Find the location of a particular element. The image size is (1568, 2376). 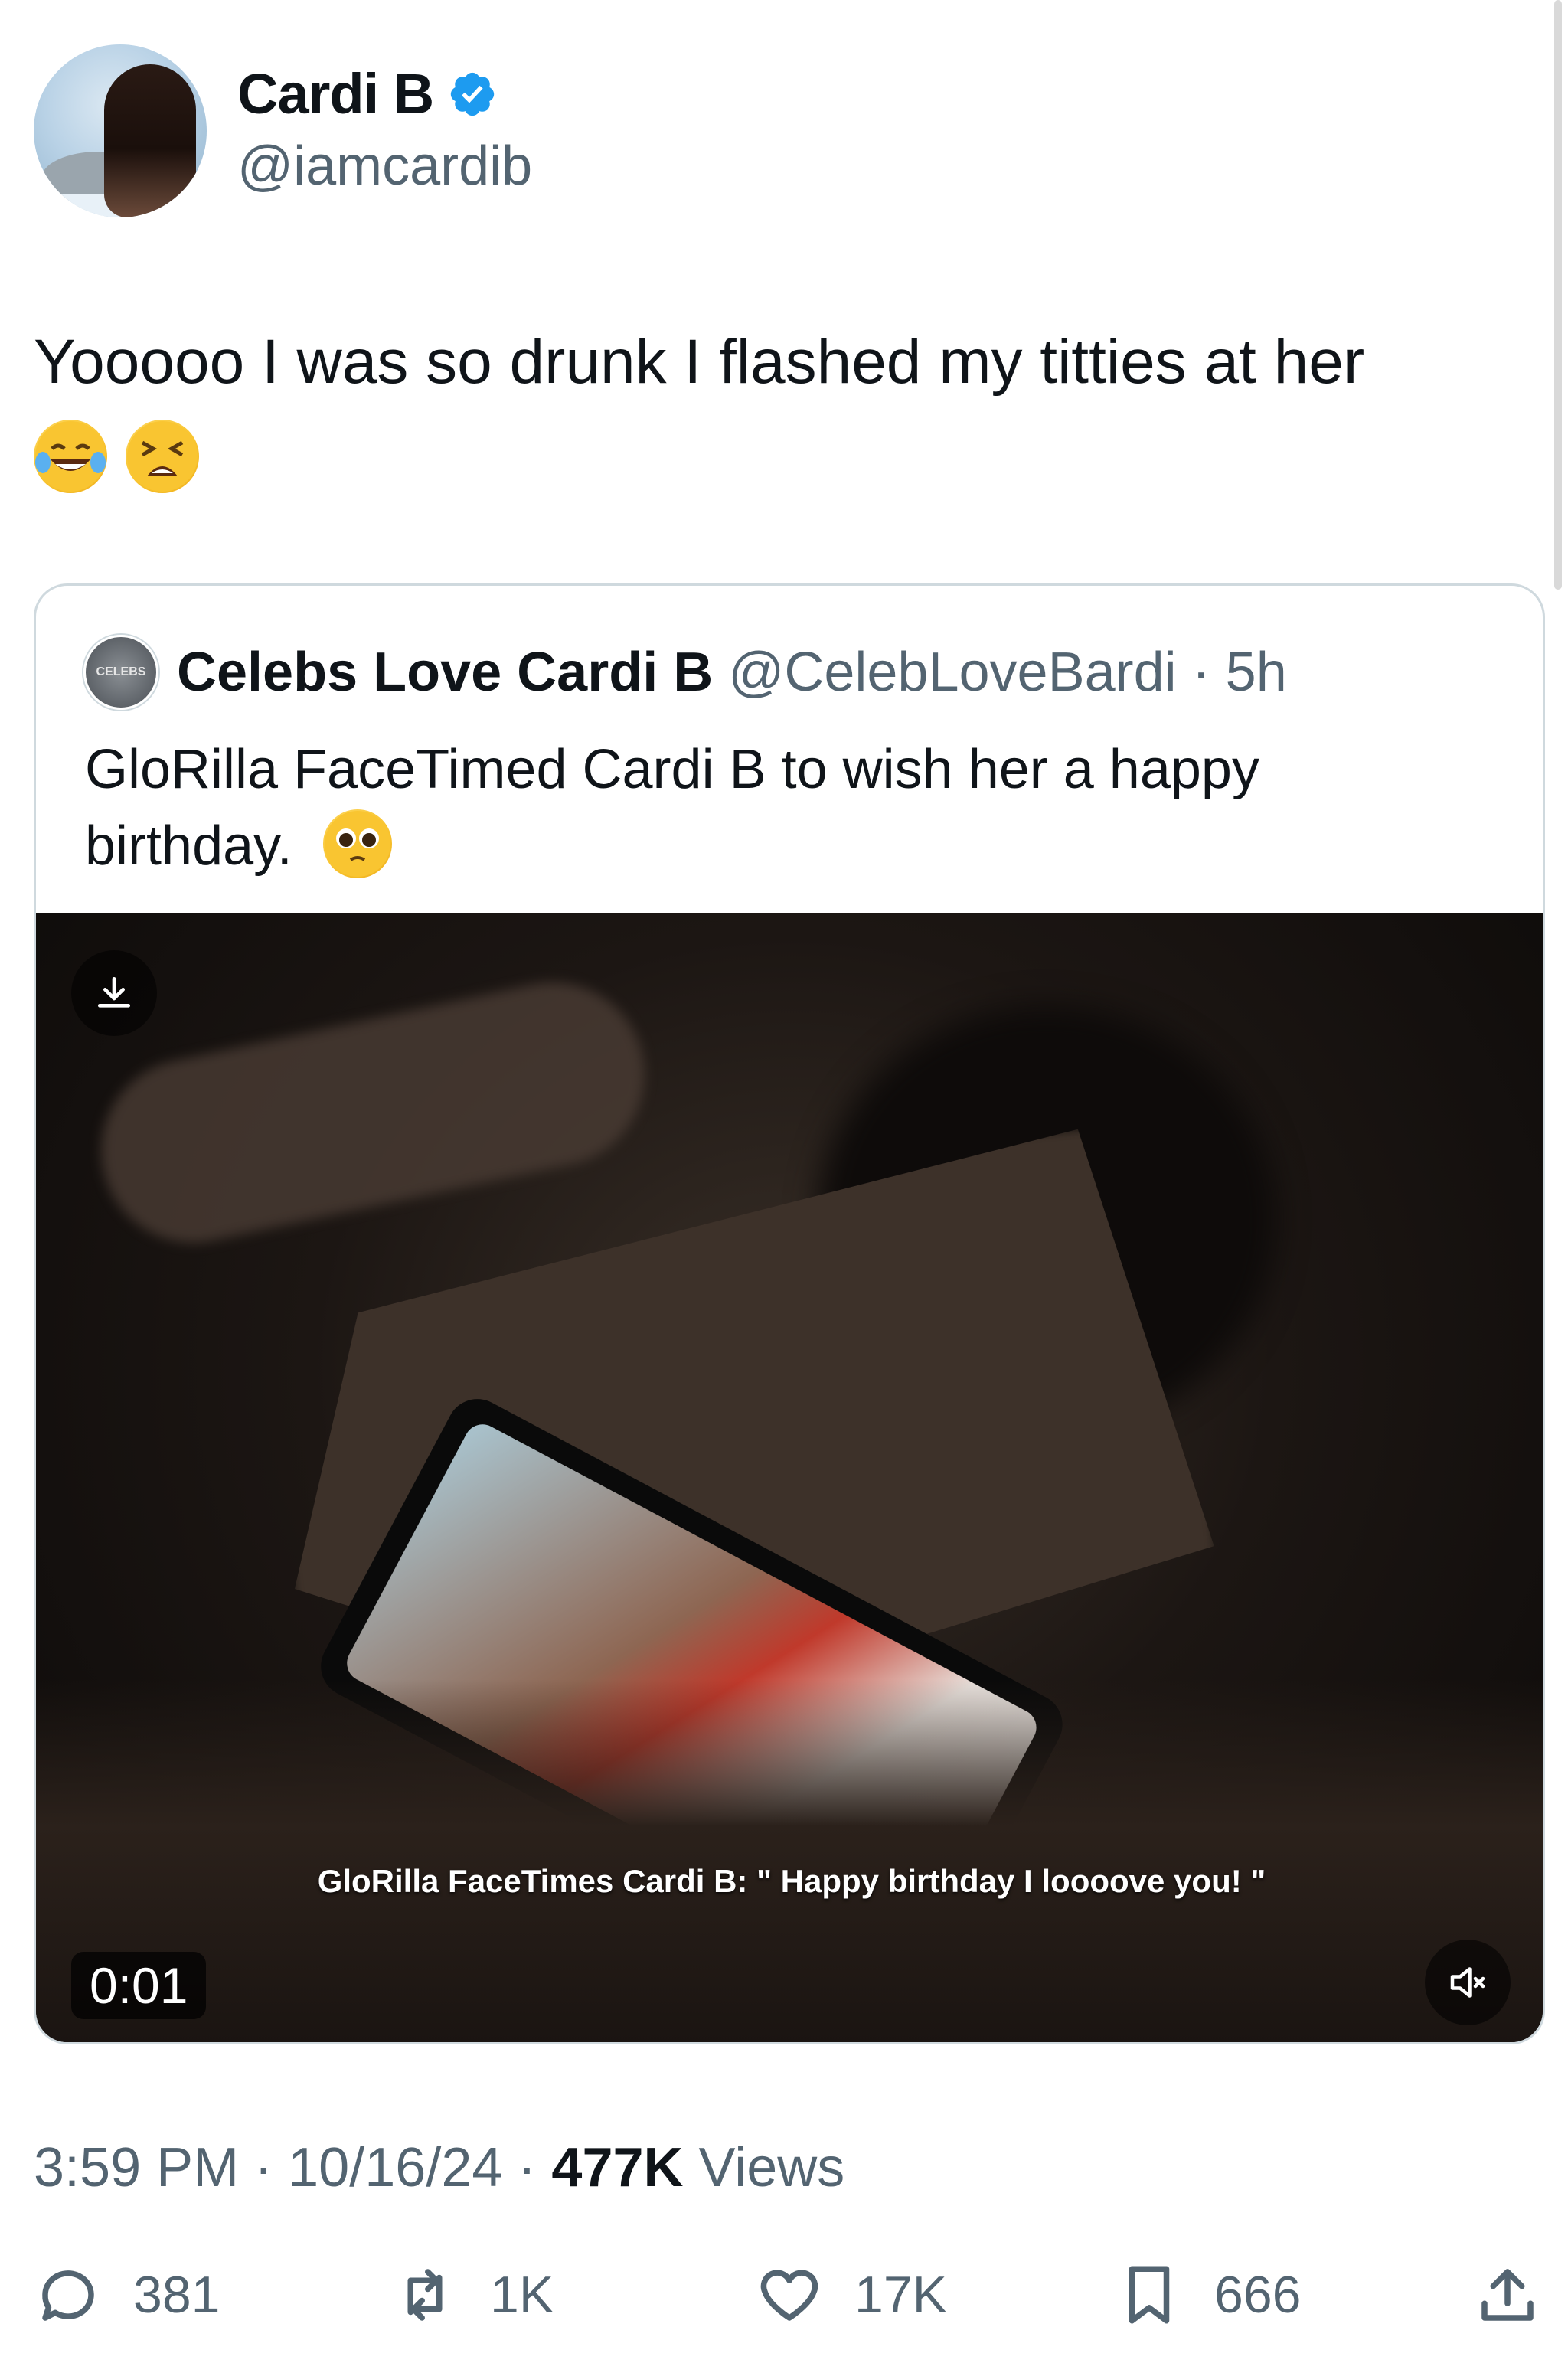

speaker-muted-icon is located at coordinates (1467, 1983).